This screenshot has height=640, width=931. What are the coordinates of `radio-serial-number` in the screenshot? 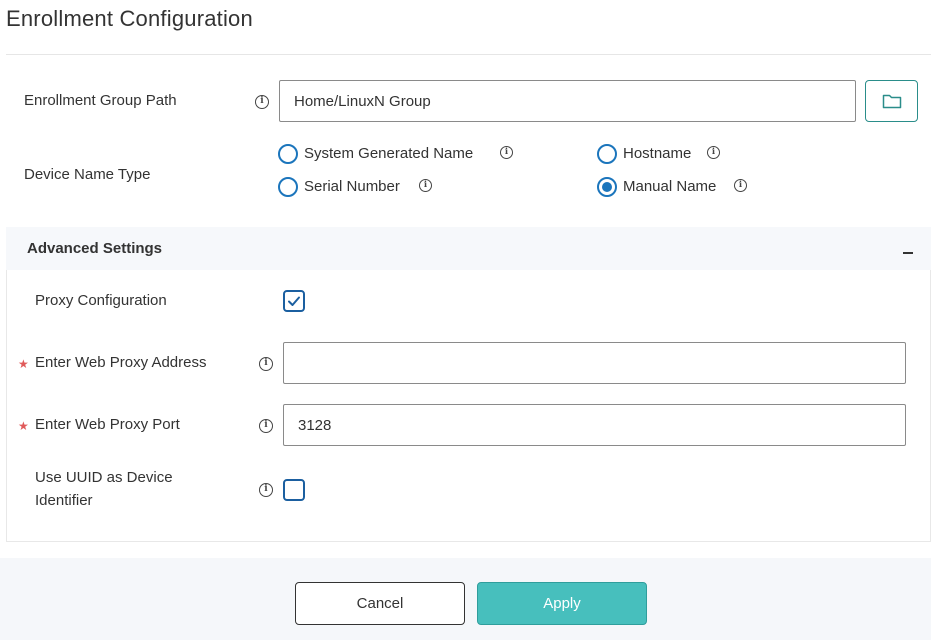 It's located at (288, 187).